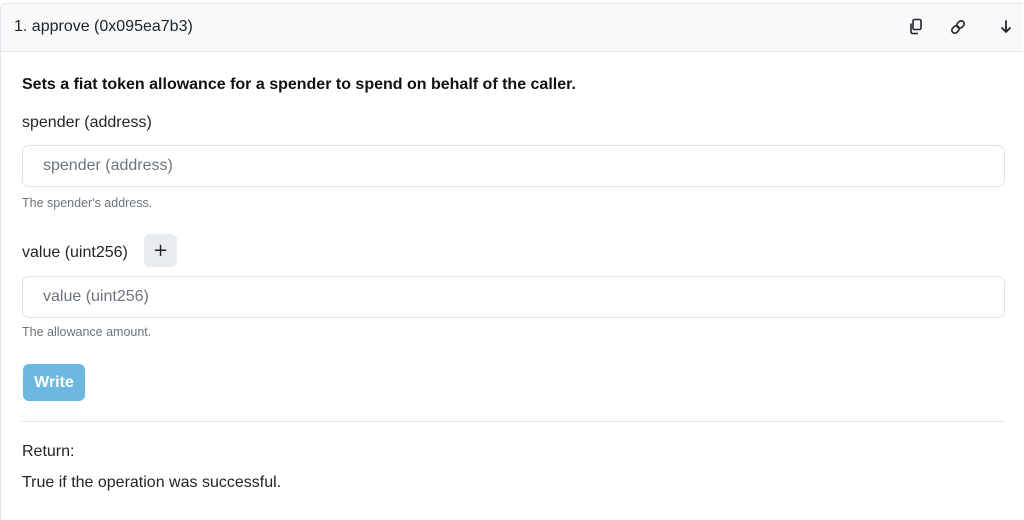  What do you see at coordinates (1008, 27) in the screenshot?
I see `arrow-down-icon` at bounding box center [1008, 27].